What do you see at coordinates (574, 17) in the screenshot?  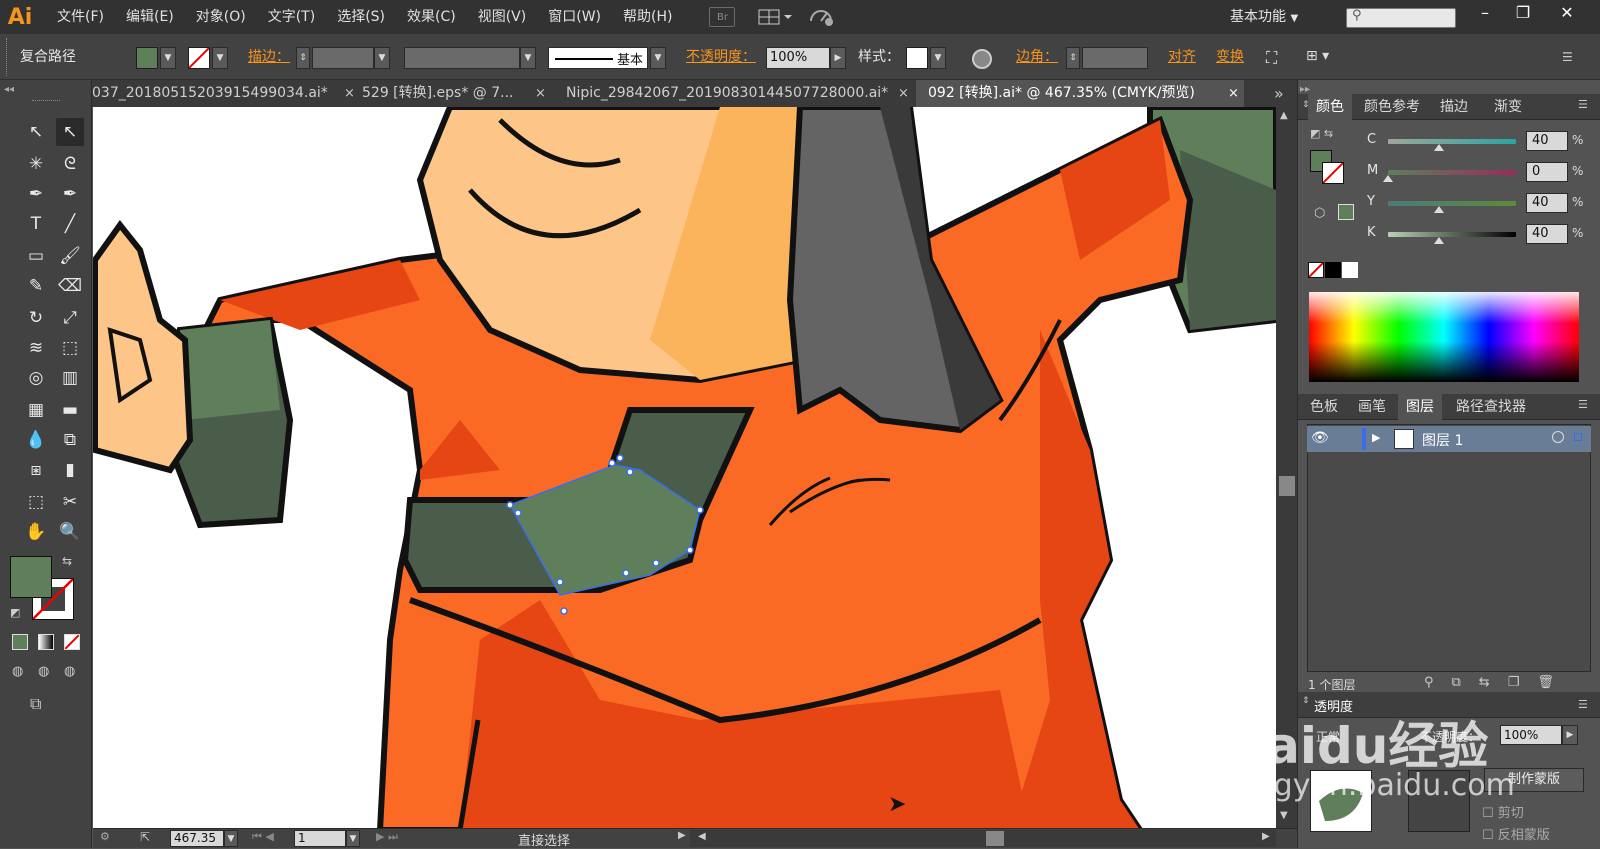 I see `menu-window: 窗口(W)` at bounding box center [574, 17].